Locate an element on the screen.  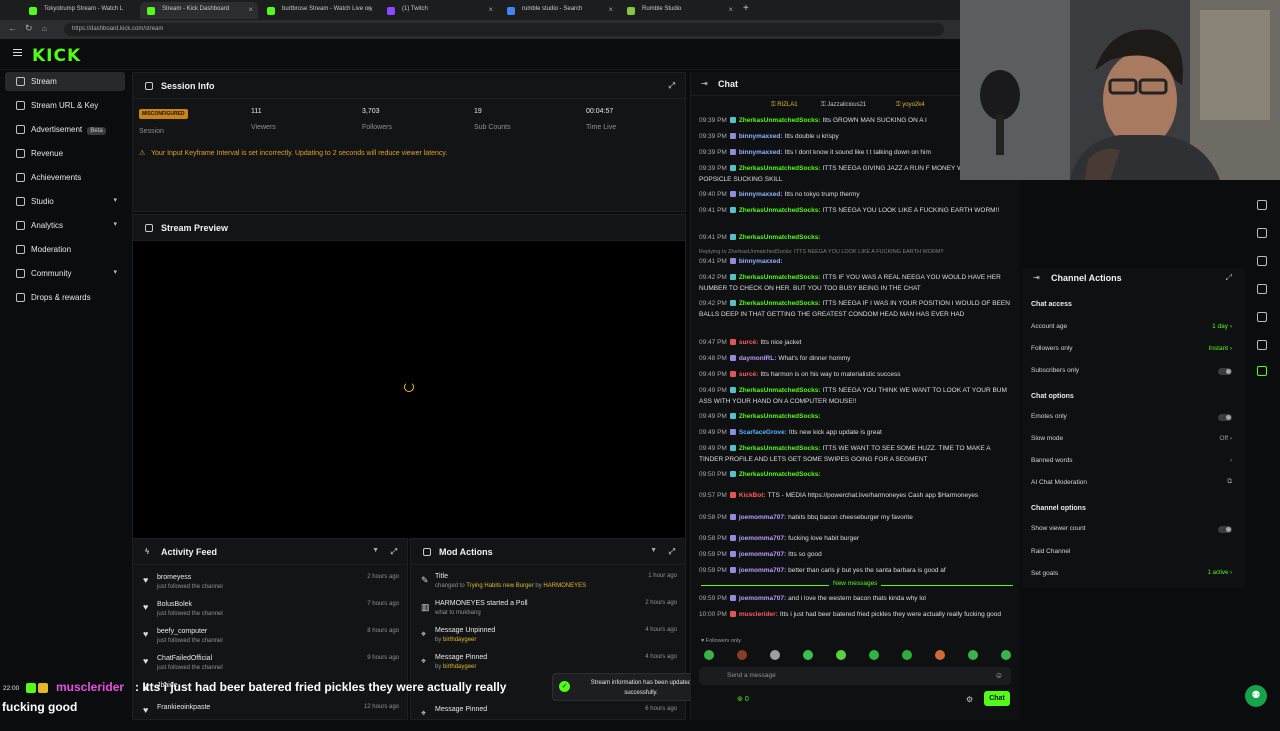
emoji-icon: ☺ is located at coordinates (999, 675).